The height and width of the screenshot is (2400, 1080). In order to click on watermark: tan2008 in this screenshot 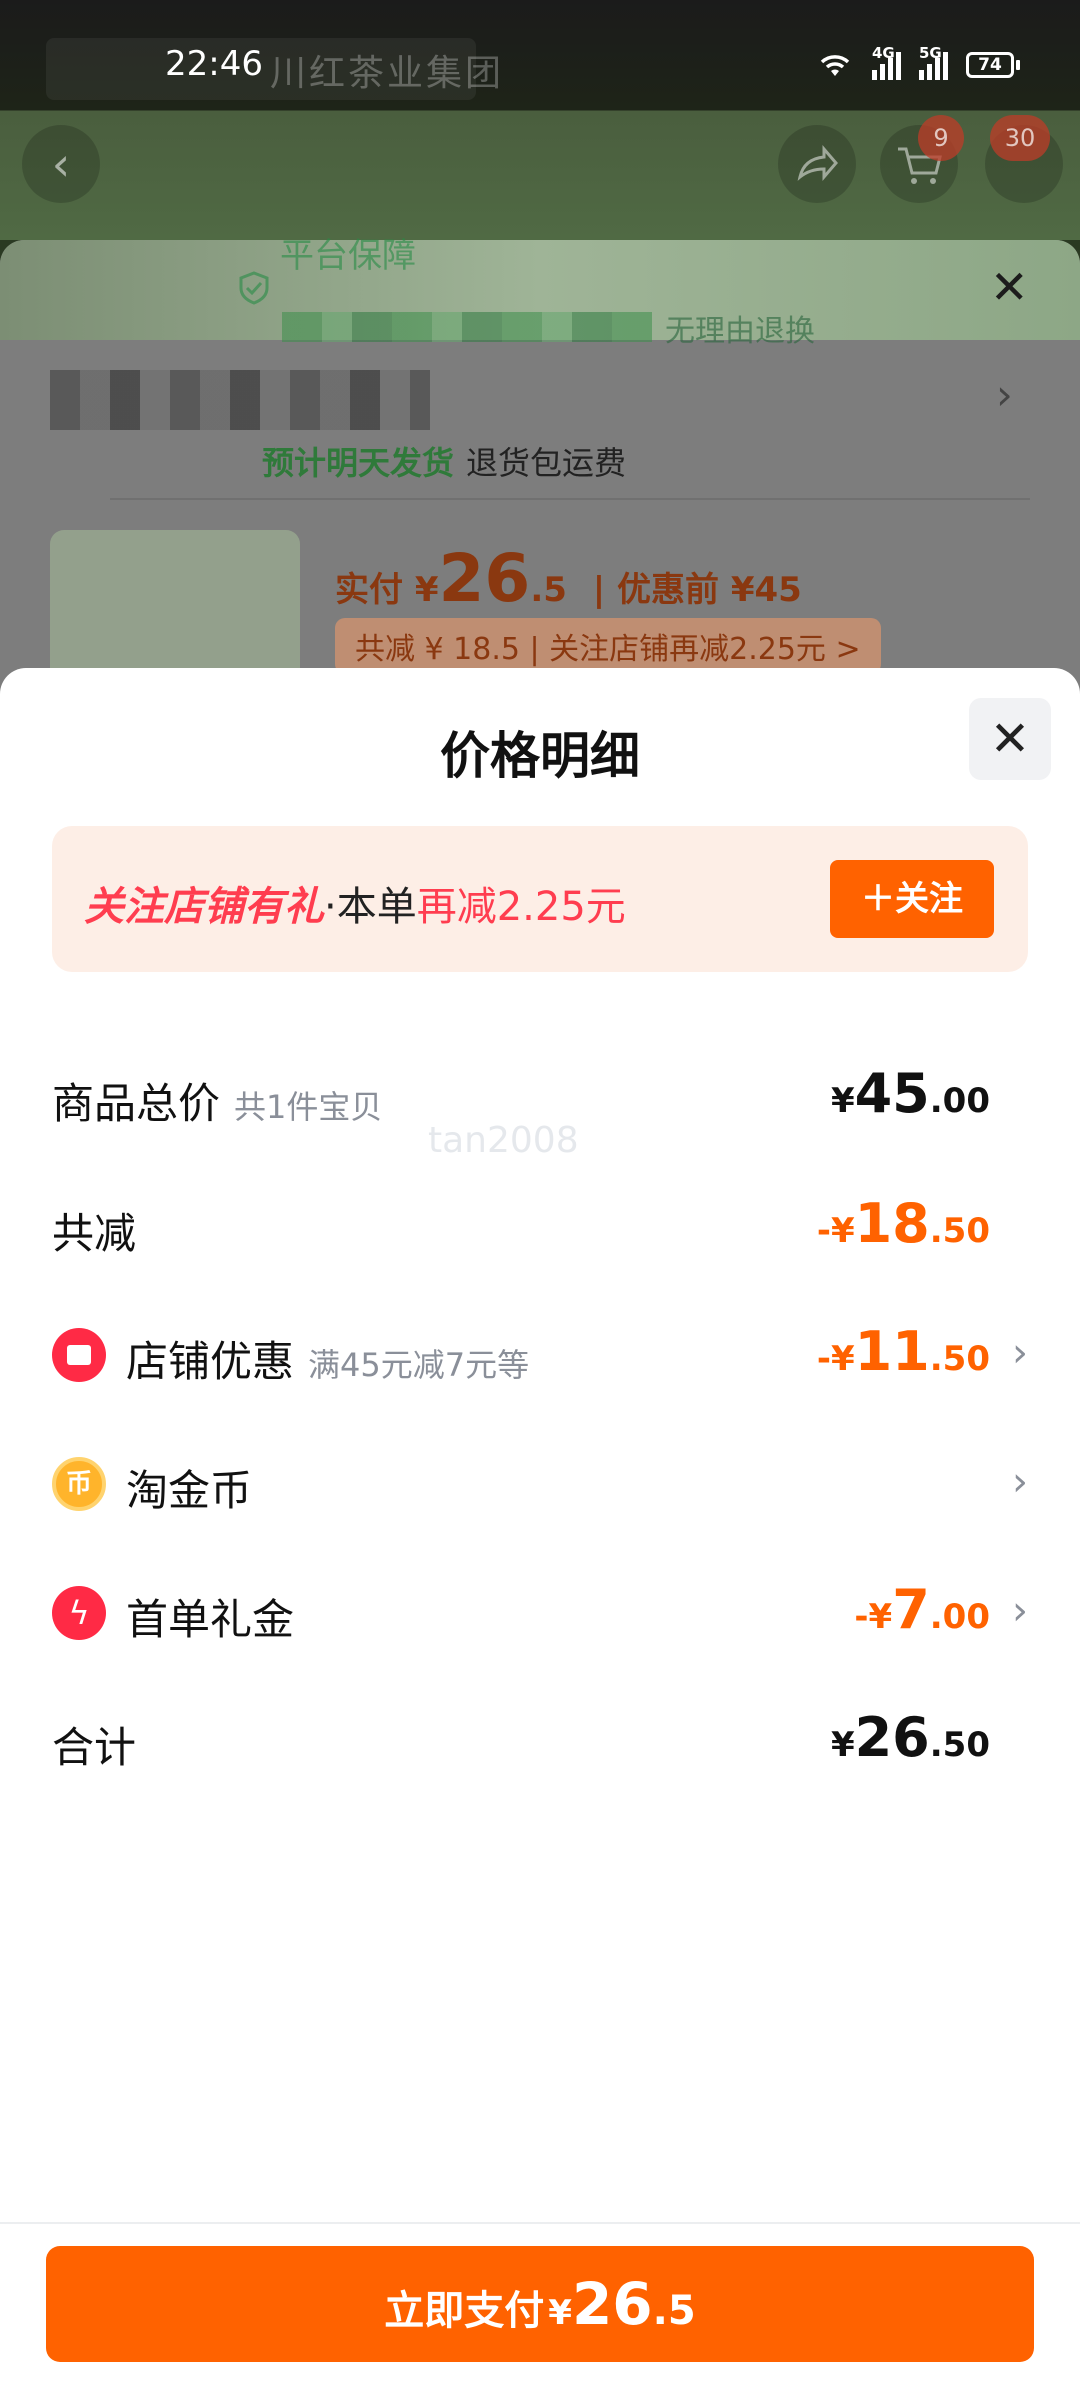, I will do `click(503, 1140)`.